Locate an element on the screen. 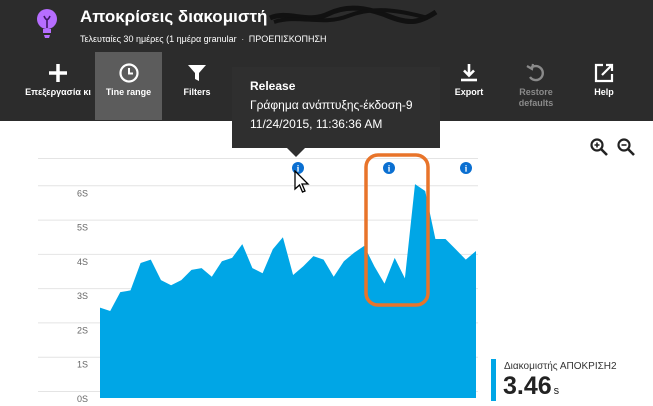  y-tick-label: 2S is located at coordinates (82, 330).